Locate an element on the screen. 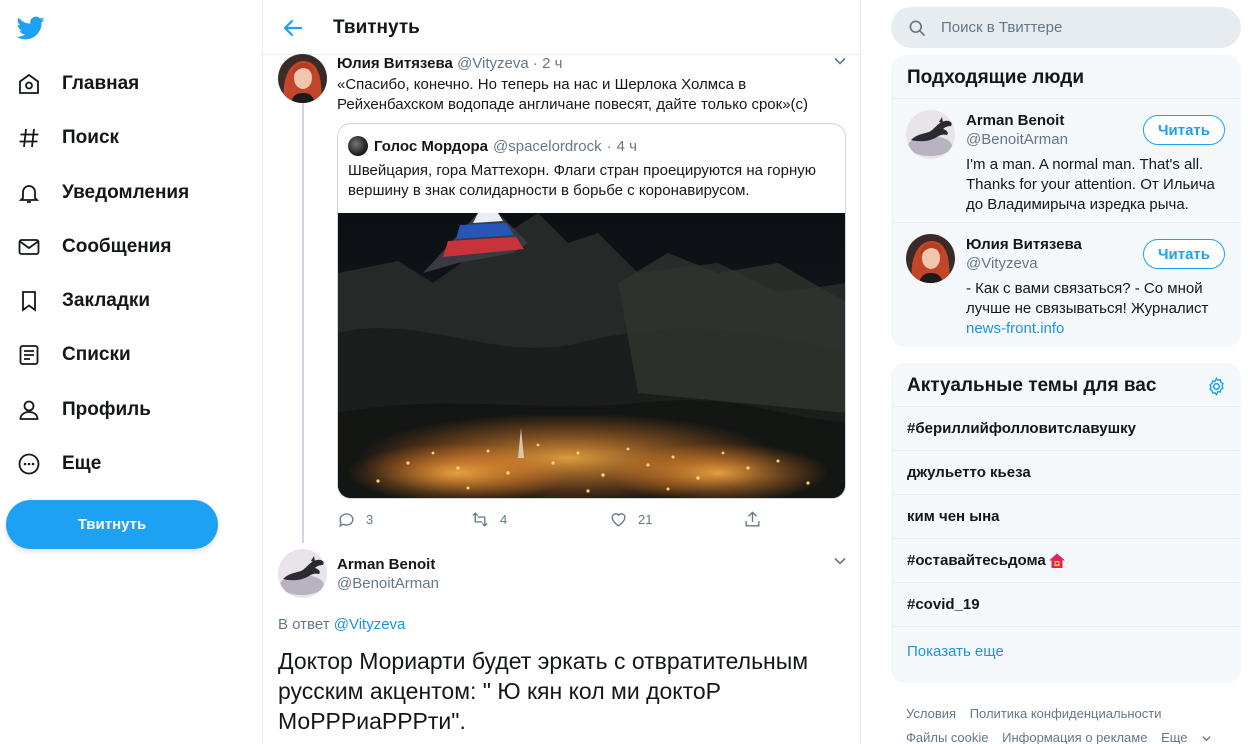 The image size is (1248, 744). footer-link-terms: Условия is located at coordinates (931, 713).